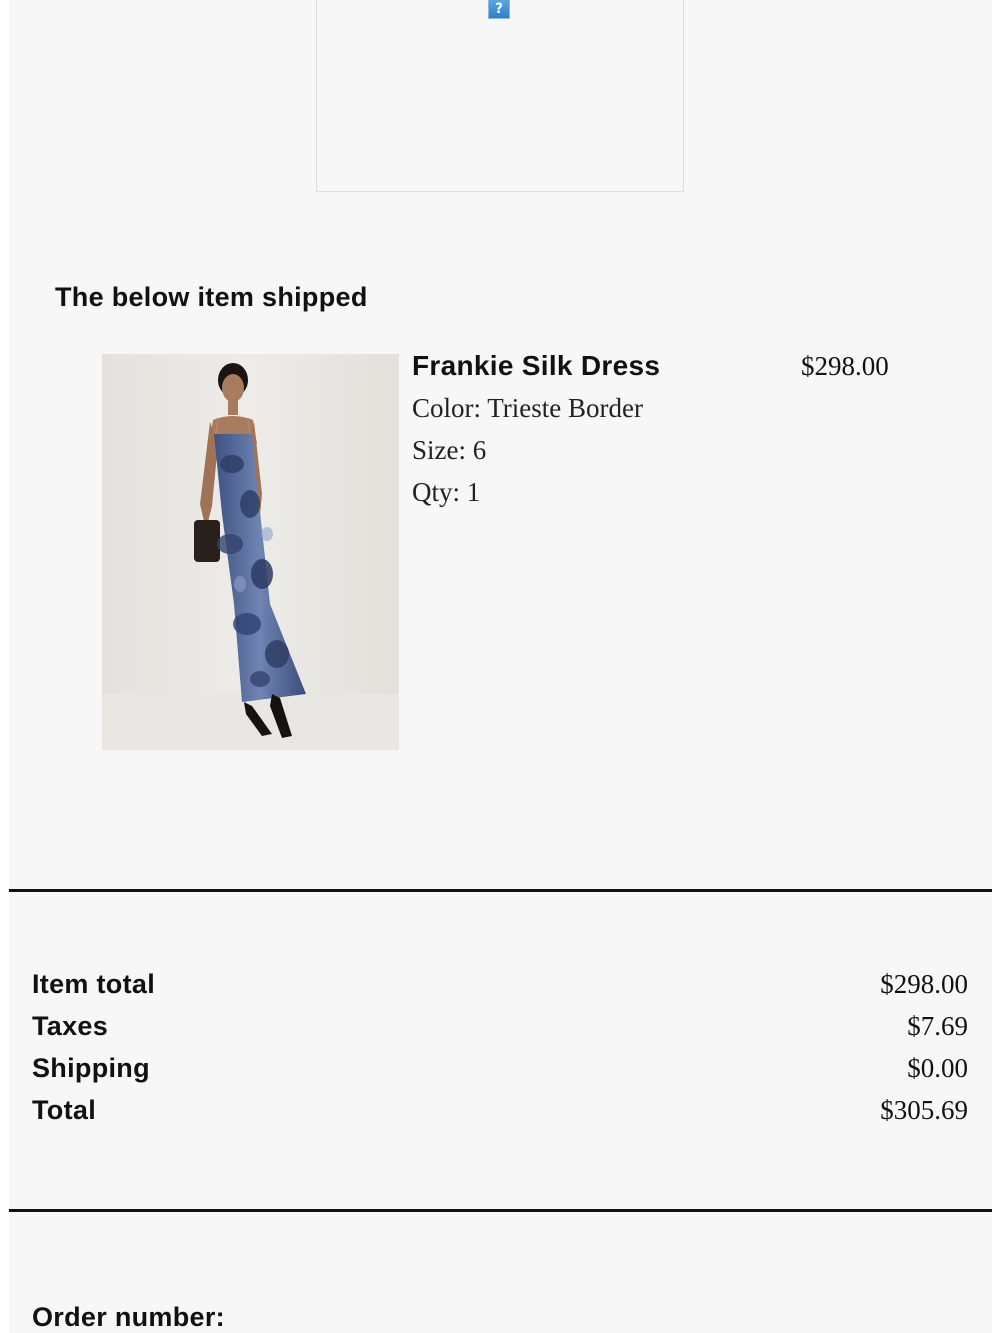  I want to click on total-value: $305.69, so click(924, 1110).